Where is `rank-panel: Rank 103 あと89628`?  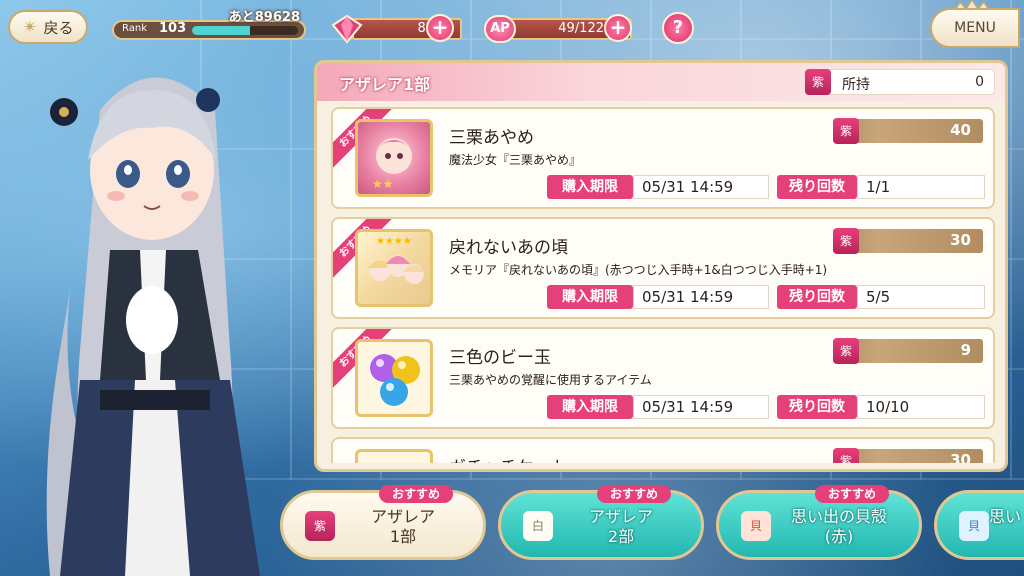
rank-panel: Rank 103 あと89628 is located at coordinates (209, 27).